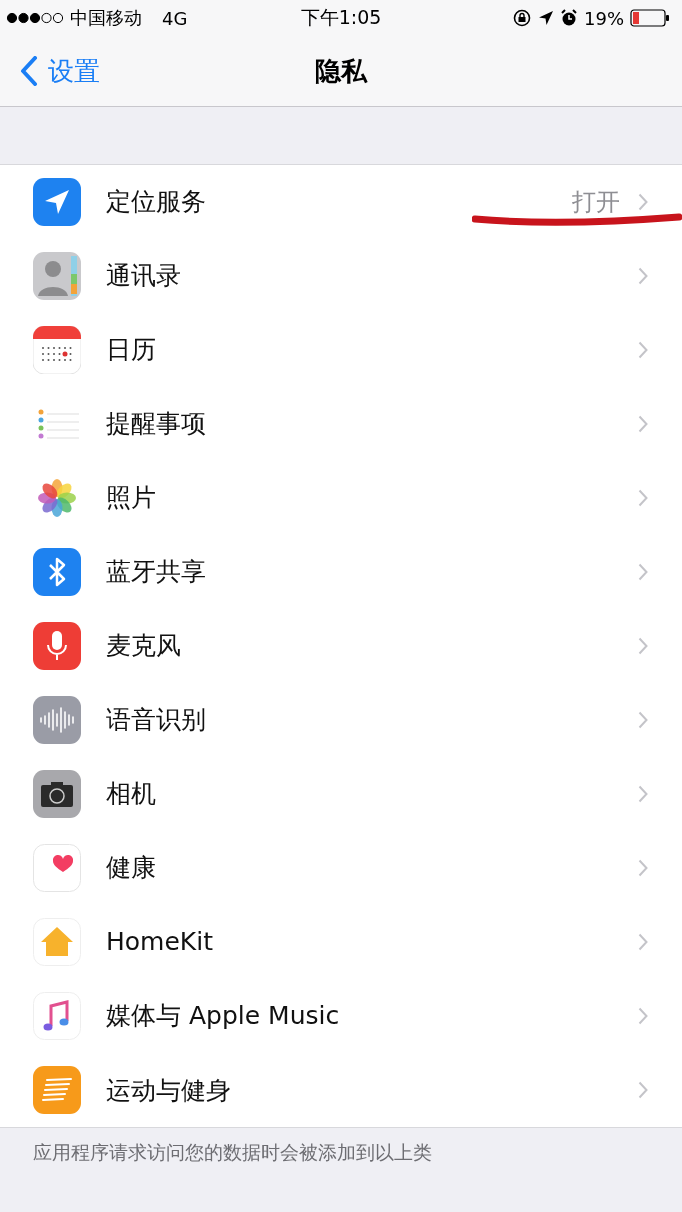  Describe the element at coordinates (156, 720) in the screenshot. I see `row-label: 语音识别` at that location.